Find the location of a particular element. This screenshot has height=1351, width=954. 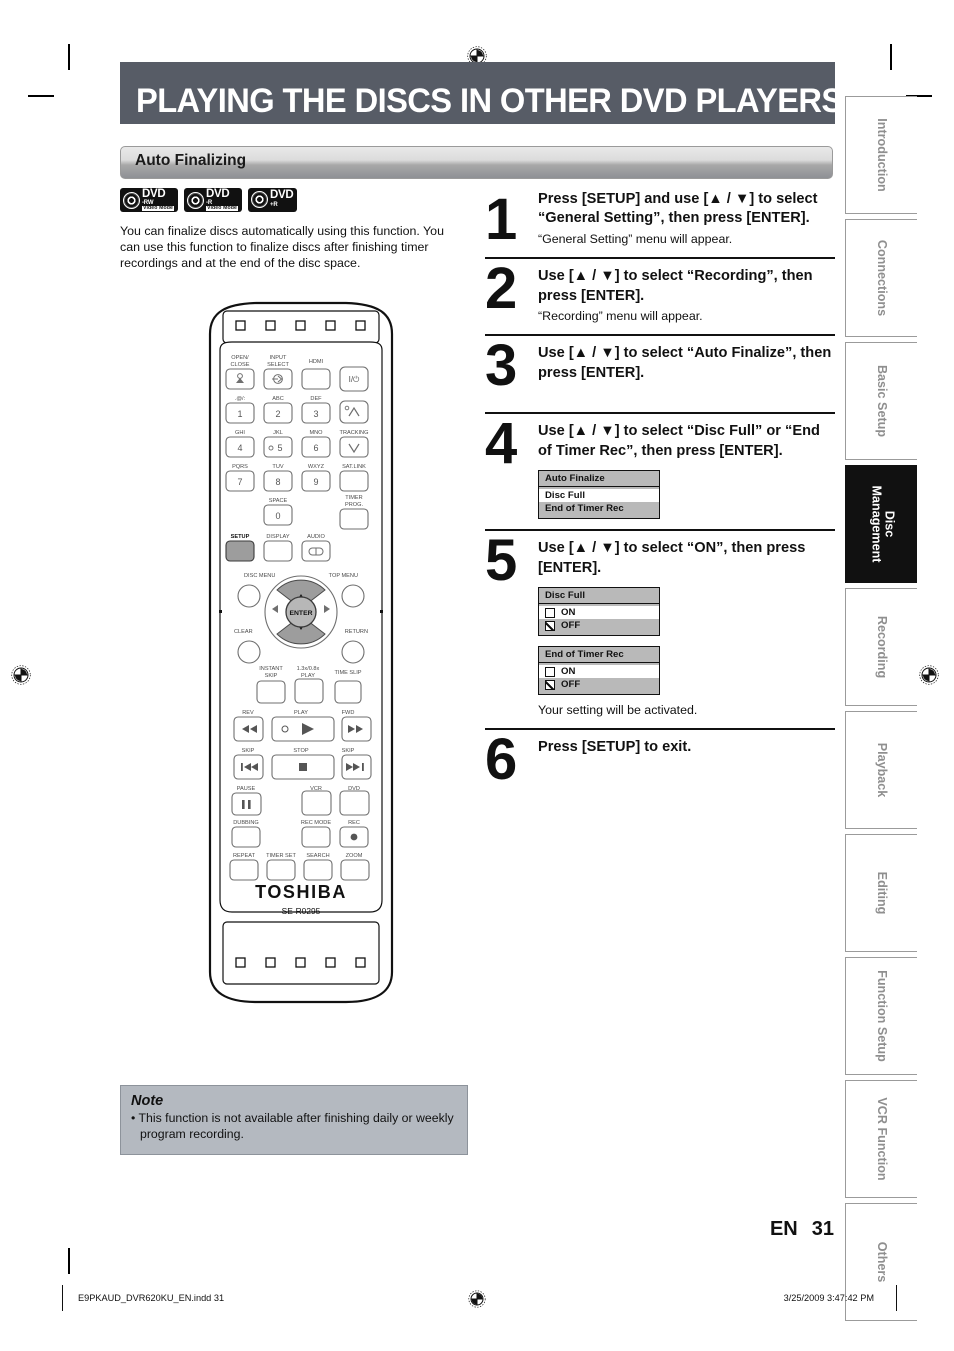

step-number: 3 is located at coordinates (501, 366).